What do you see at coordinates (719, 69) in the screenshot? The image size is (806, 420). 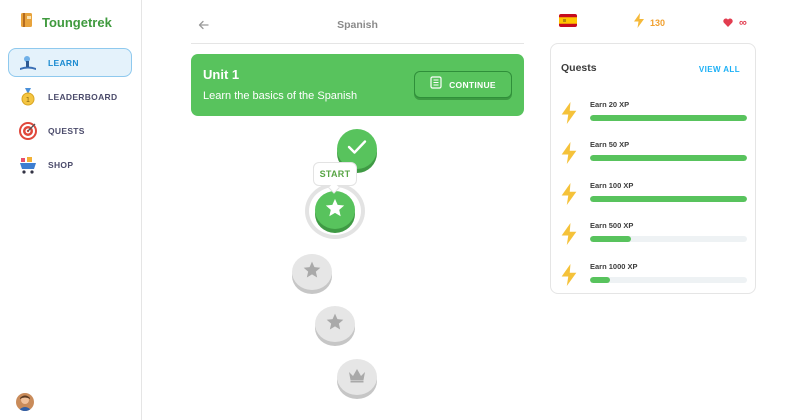 I see `view-all-link: VIEW ALL` at bounding box center [719, 69].